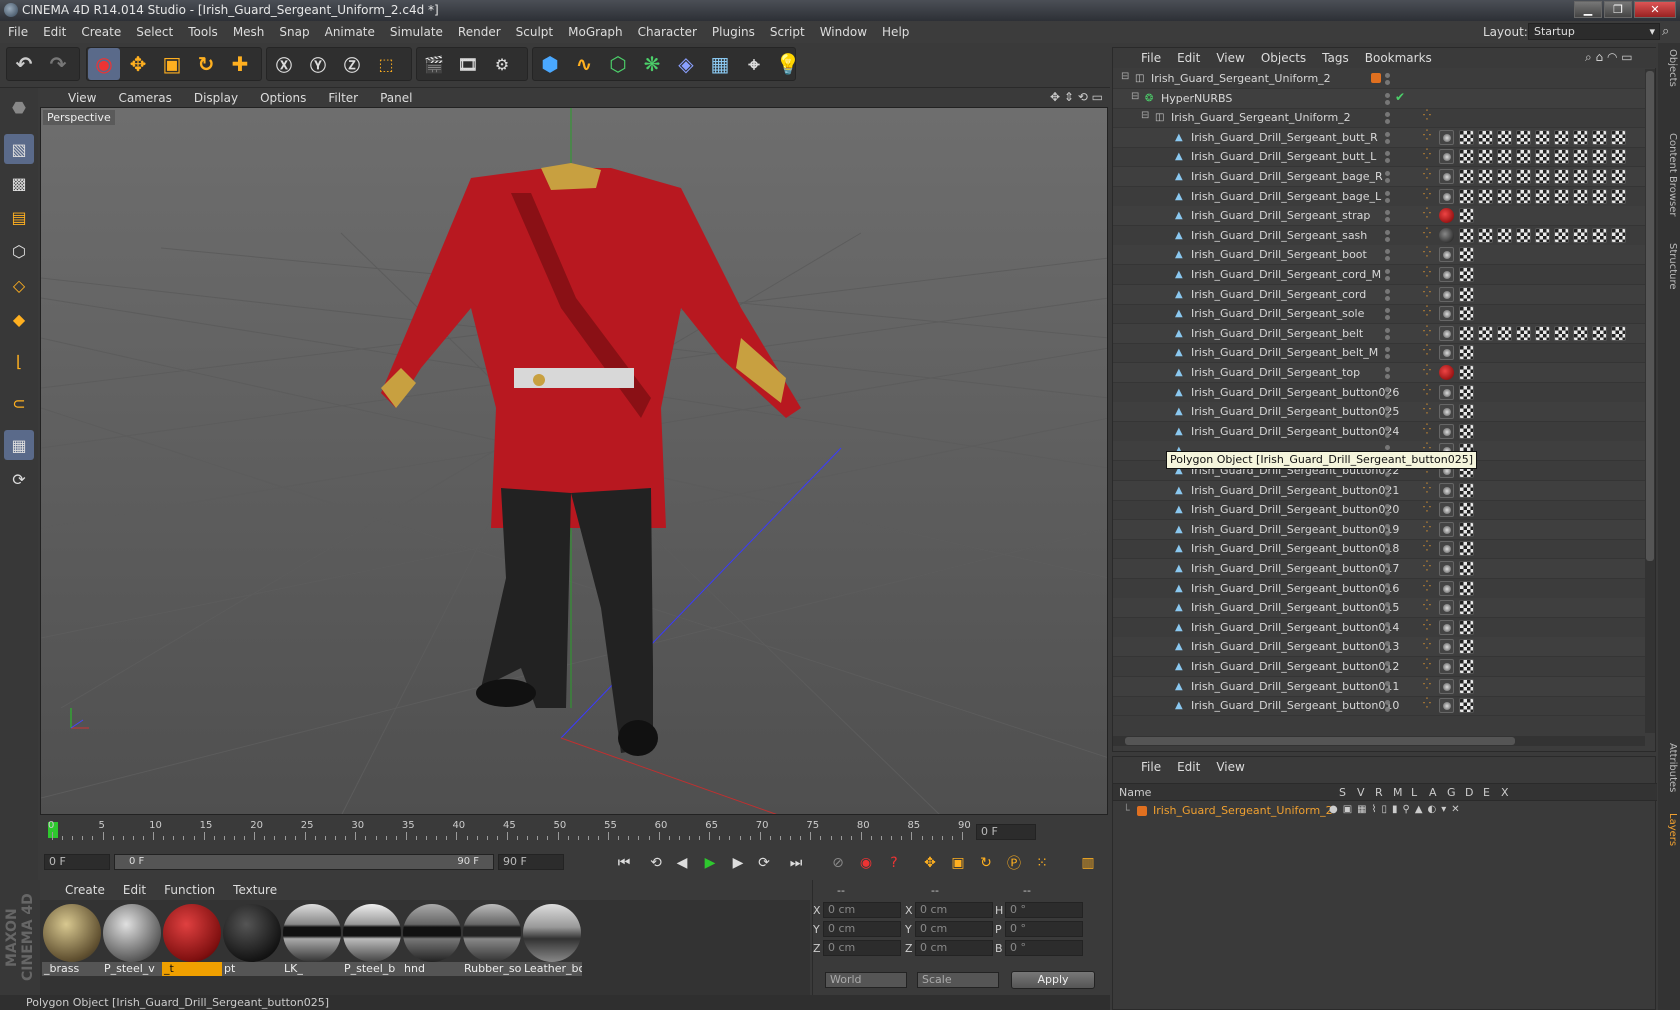  Describe the element at coordinates (304, 862) in the screenshot. I see `frame-range-slider: 0 F 90 F` at that location.